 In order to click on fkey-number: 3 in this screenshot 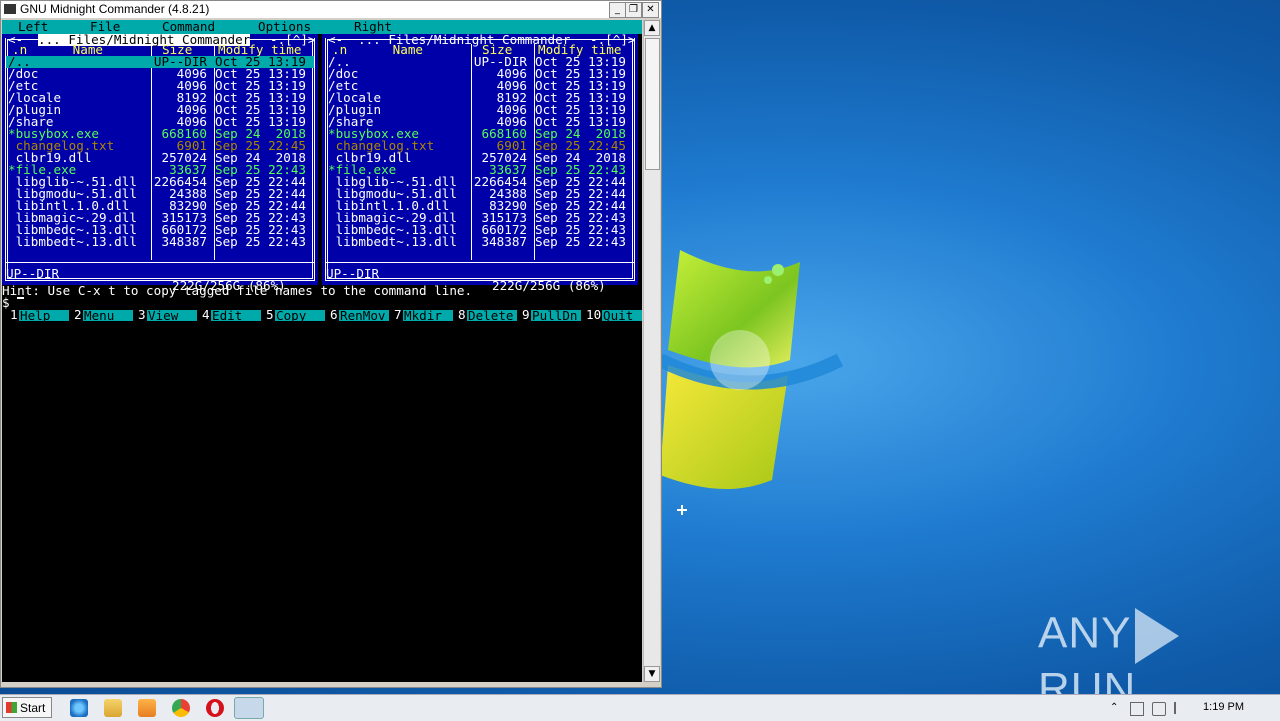, I will do `click(142, 314)`.